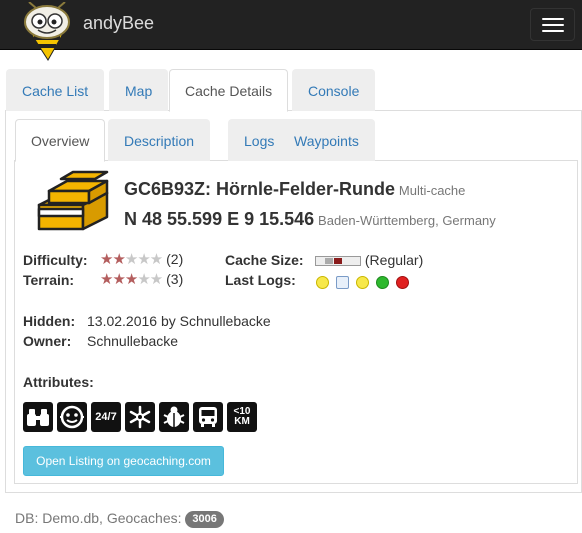 The width and height of the screenshot is (582, 533). What do you see at coordinates (49, 321) in the screenshot?
I see `hidden-label: Hidden:` at bounding box center [49, 321].